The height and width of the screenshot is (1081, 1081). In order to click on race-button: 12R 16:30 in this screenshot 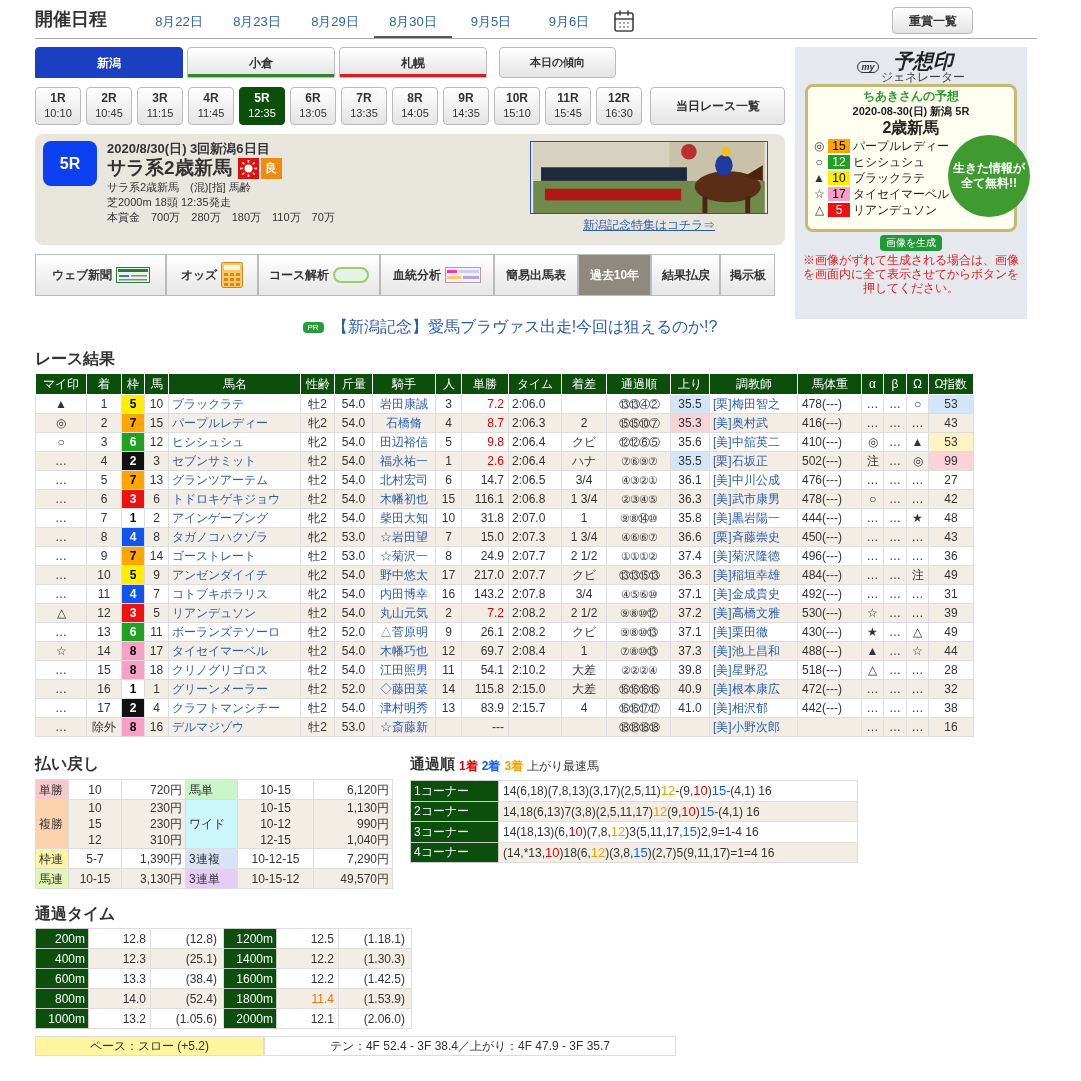, I will do `click(619, 106)`.